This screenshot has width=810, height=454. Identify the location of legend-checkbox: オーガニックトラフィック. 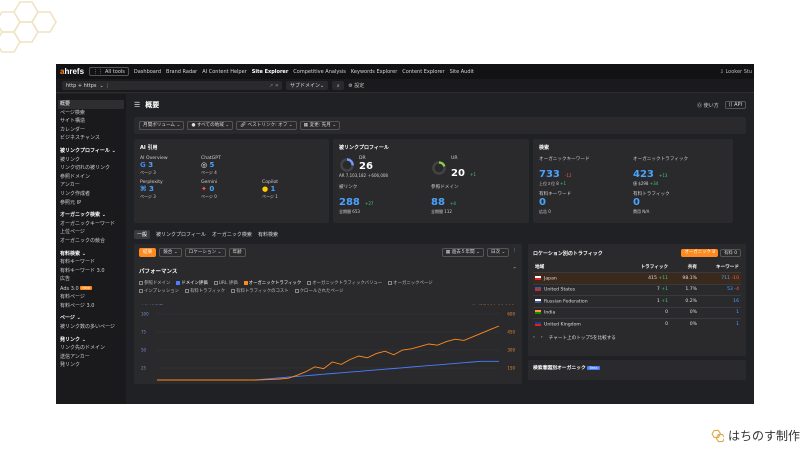
(272, 283).